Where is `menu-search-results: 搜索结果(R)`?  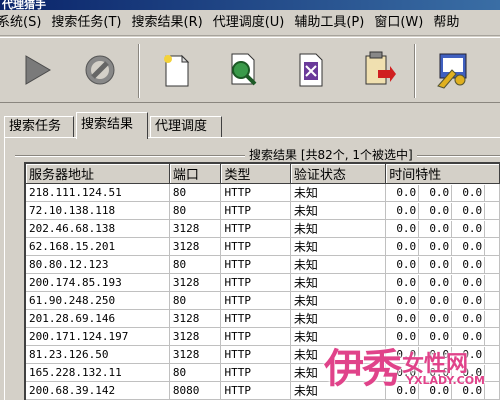 menu-search-results: 搜索结果(R) is located at coordinates (168, 23).